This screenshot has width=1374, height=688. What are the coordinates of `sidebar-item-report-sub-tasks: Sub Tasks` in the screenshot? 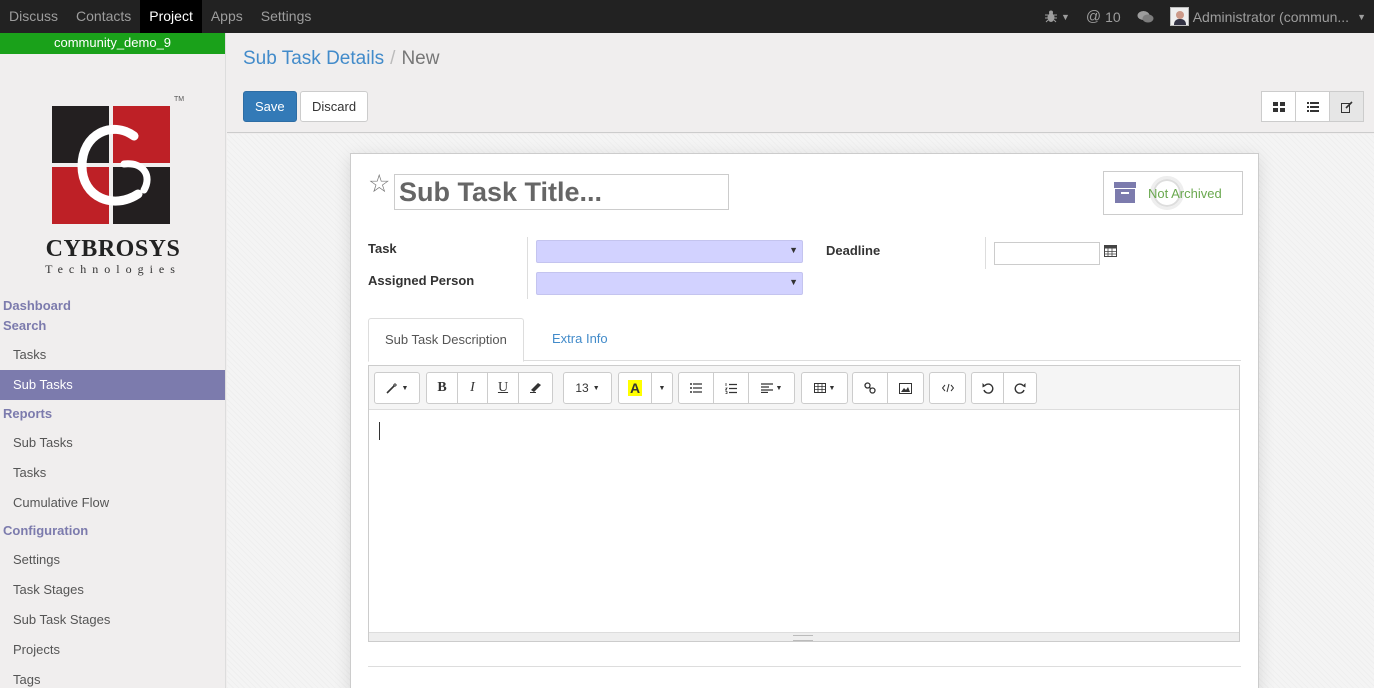 It's located at (112, 443).